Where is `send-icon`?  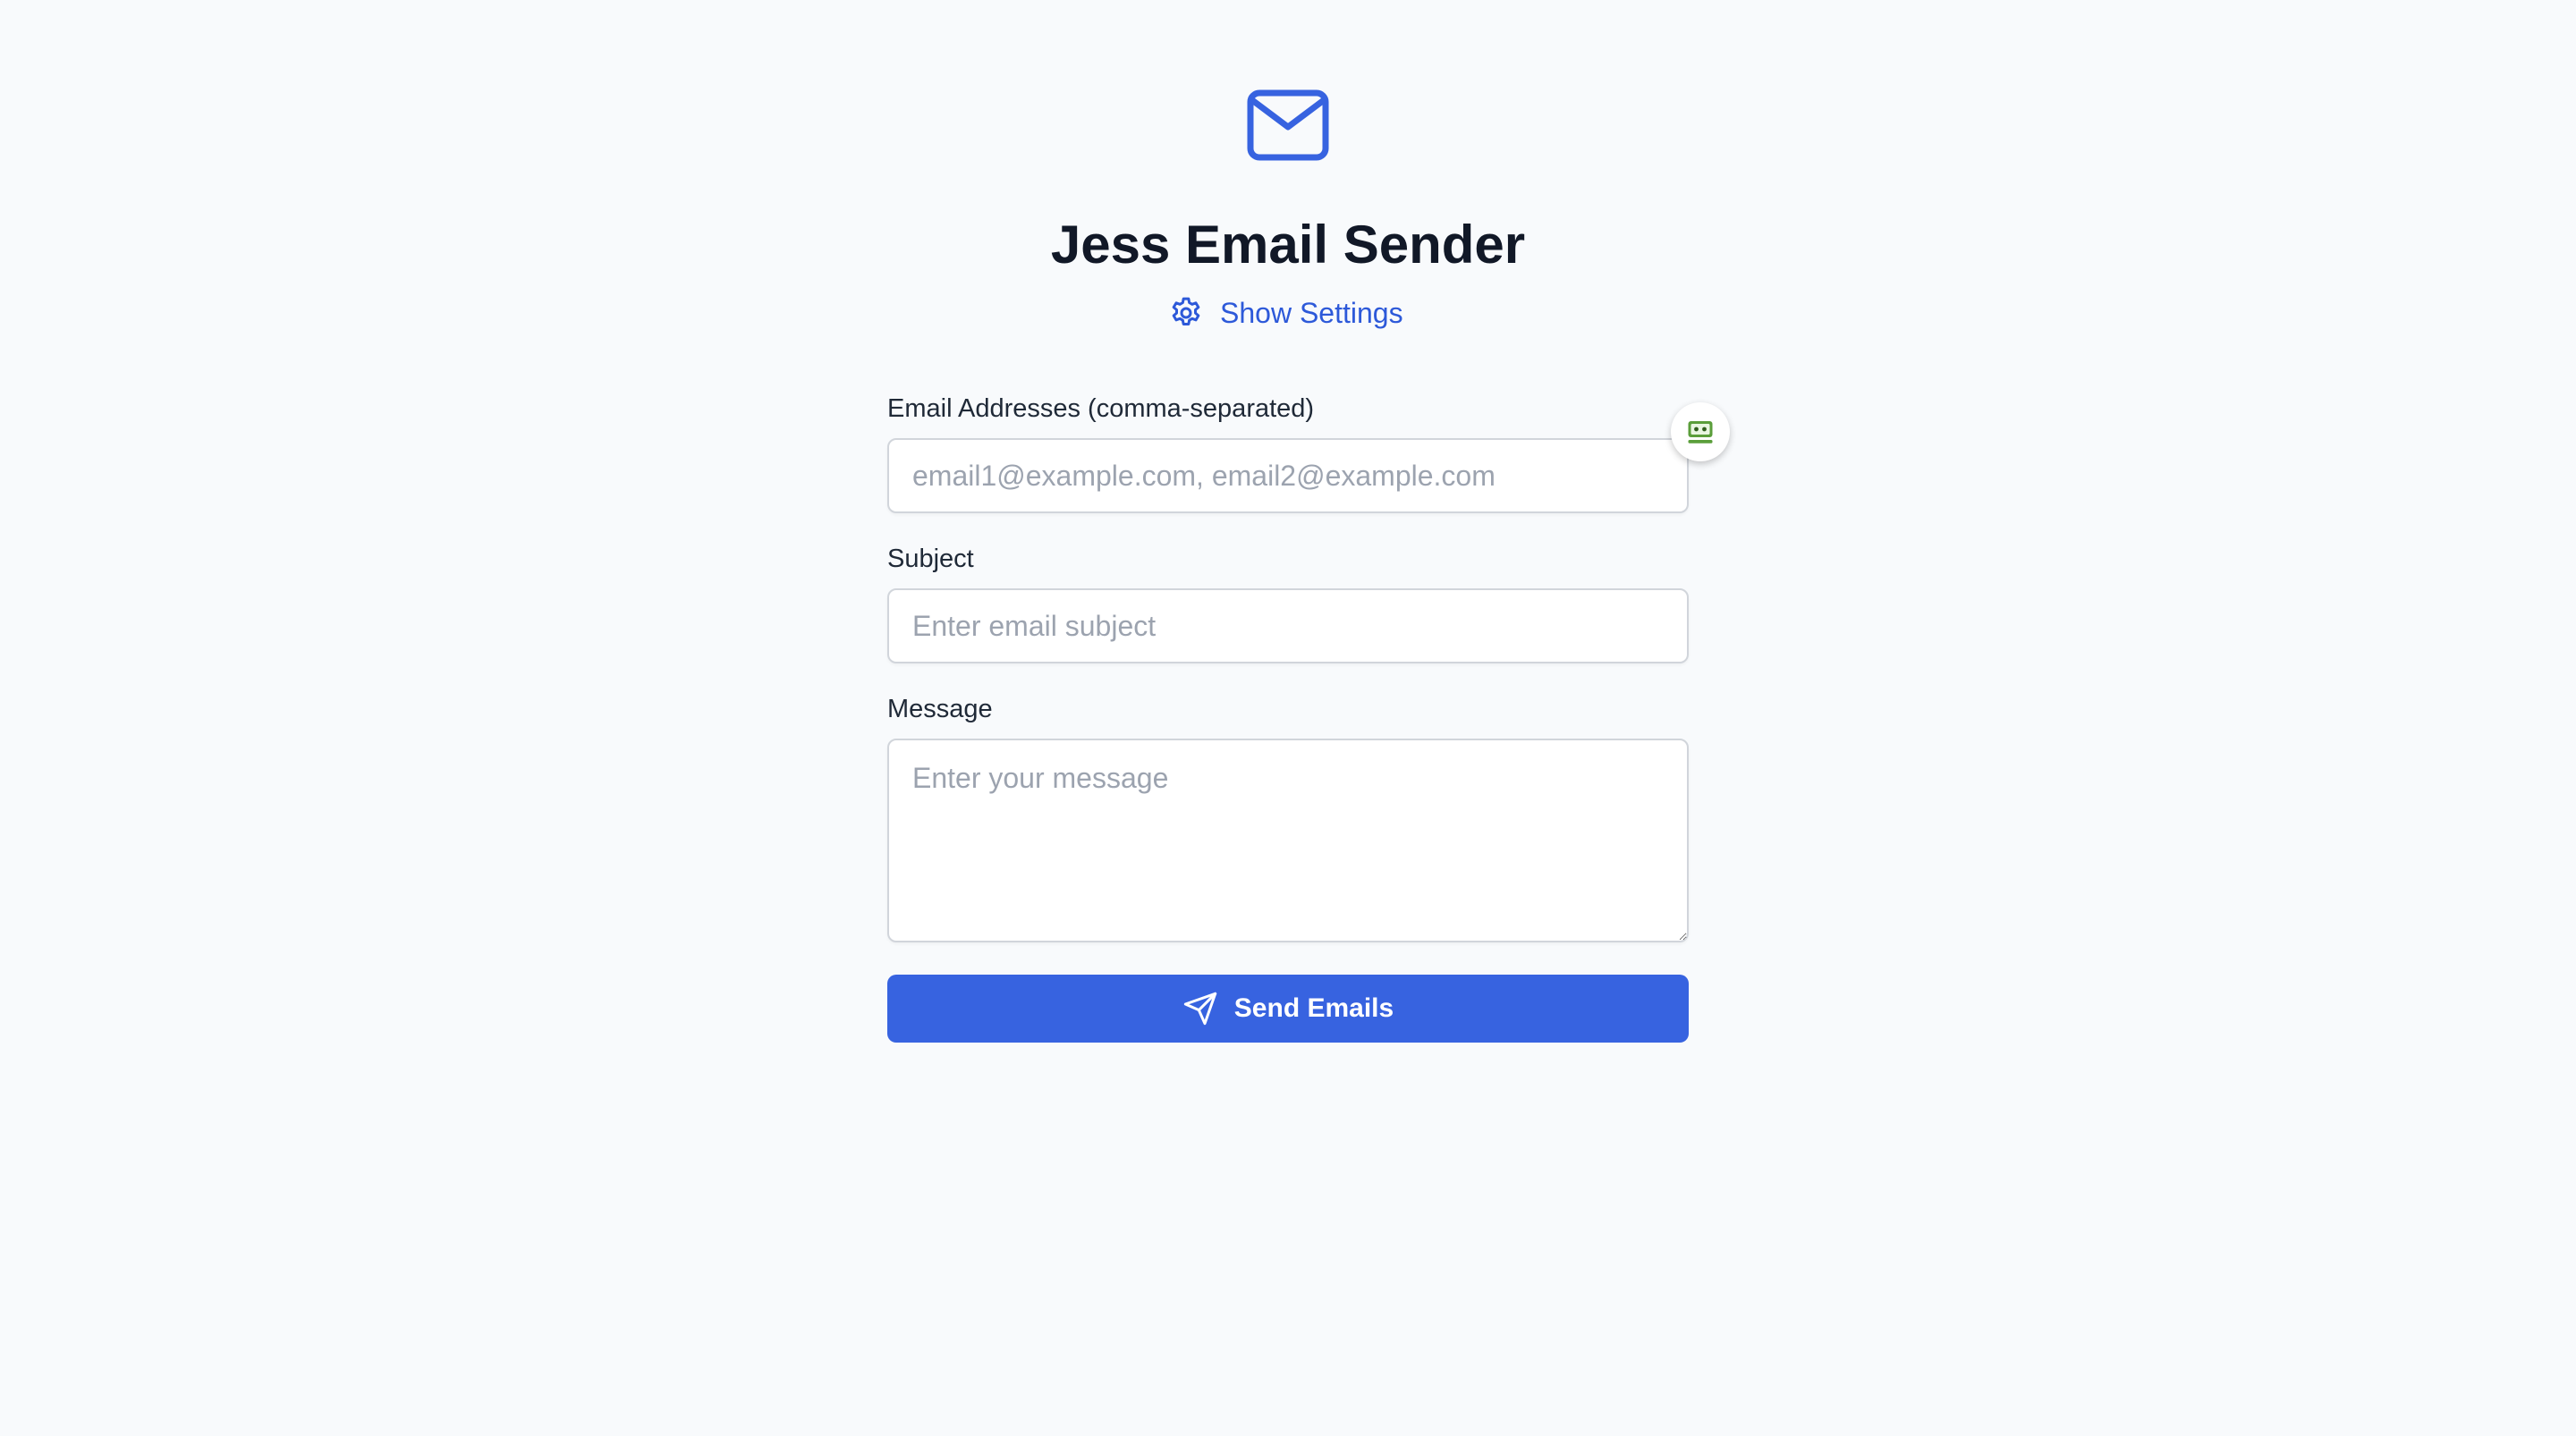 send-icon is located at coordinates (1199, 1009).